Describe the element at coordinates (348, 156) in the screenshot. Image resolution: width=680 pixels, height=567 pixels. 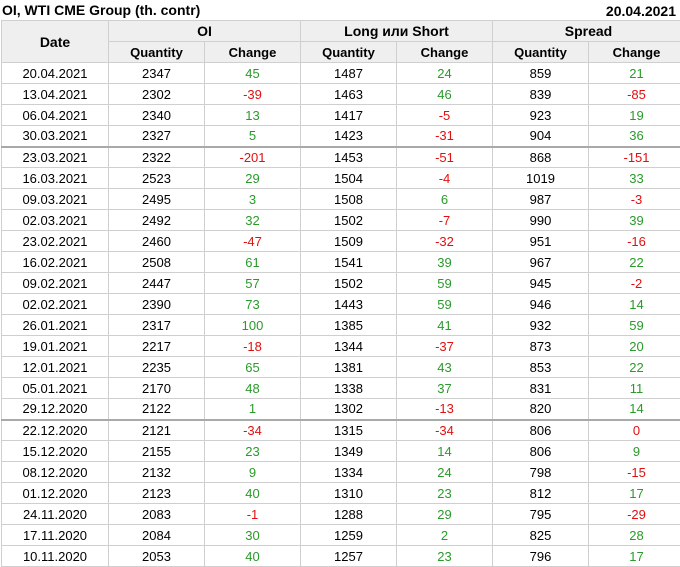
I see `long-short-quantity-cell: 1453` at that location.